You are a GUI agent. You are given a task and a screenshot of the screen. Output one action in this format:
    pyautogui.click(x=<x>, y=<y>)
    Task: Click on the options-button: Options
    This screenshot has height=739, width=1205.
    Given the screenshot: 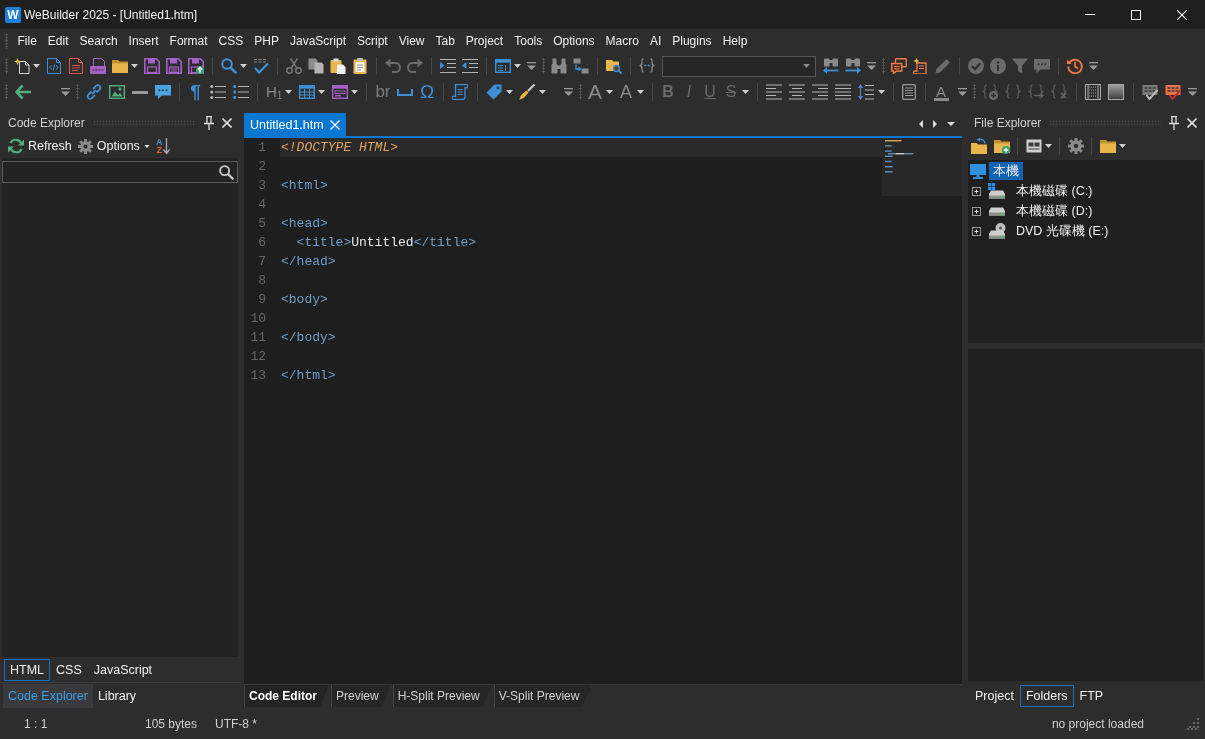 What is the action you would take?
    pyautogui.click(x=113, y=146)
    